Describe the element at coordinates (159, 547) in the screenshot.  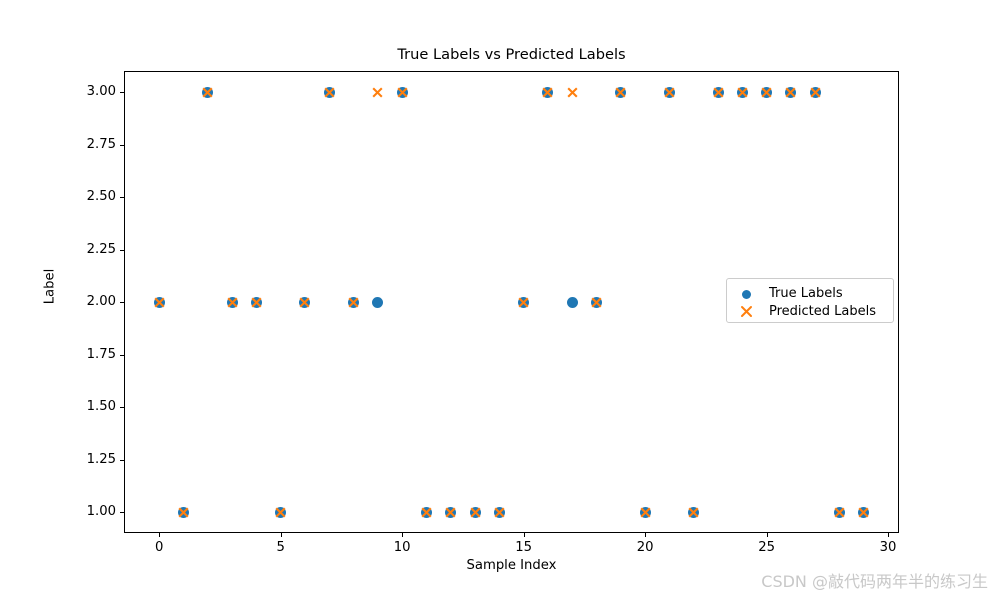
I see `x-tick-label: 0` at that location.